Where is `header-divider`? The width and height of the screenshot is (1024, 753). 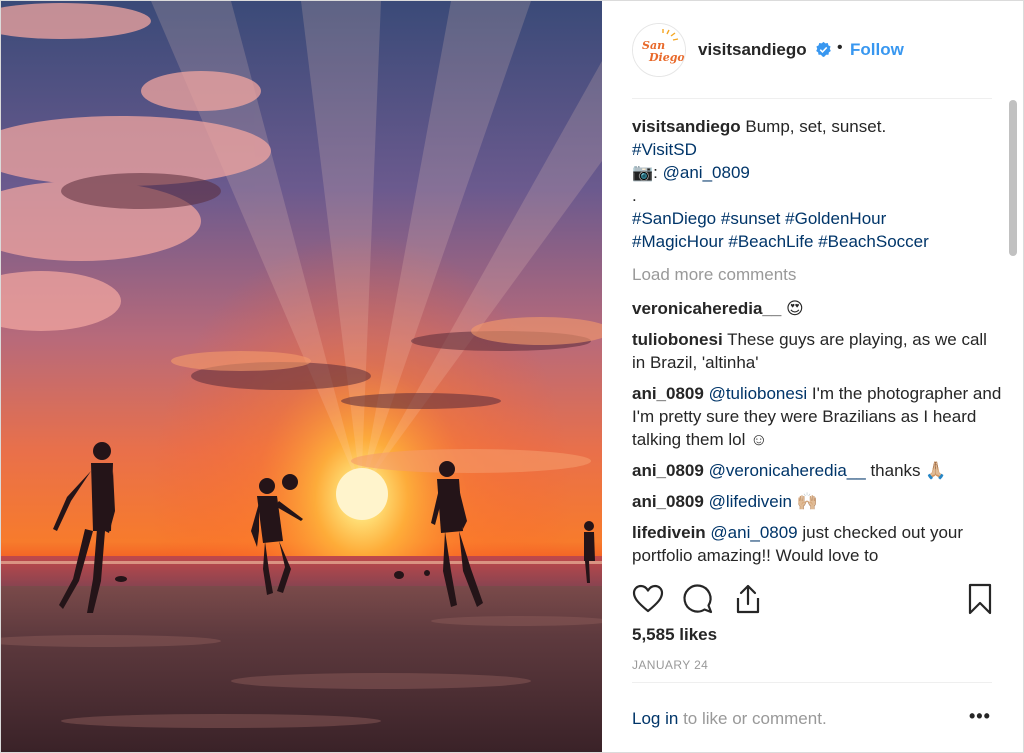
header-divider is located at coordinates (812, 98).